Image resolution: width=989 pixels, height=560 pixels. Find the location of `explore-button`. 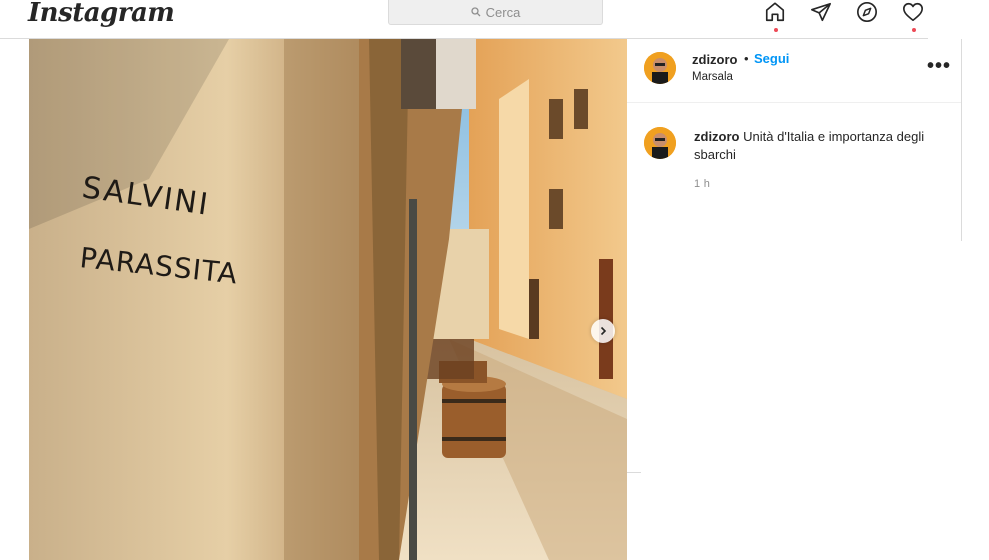

explore-button is located at coordinates (867, 12).